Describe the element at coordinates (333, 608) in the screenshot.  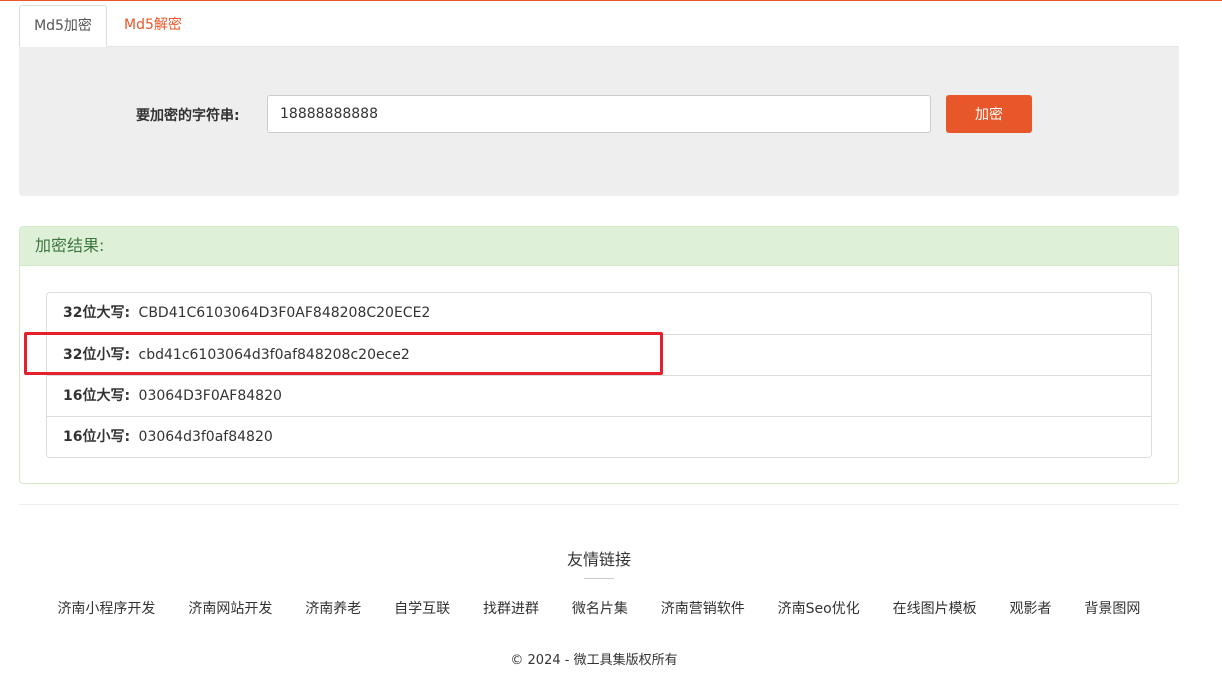
I see `friend-link: 济南养老` at that location.